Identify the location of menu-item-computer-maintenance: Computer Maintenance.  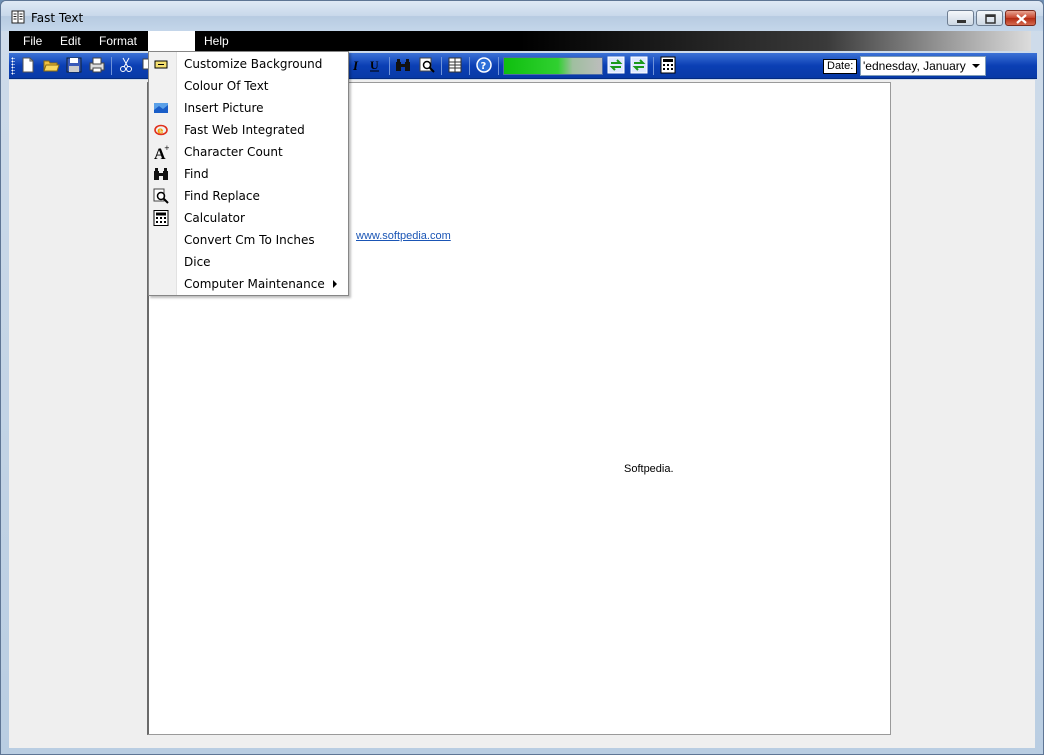
(248, 284).